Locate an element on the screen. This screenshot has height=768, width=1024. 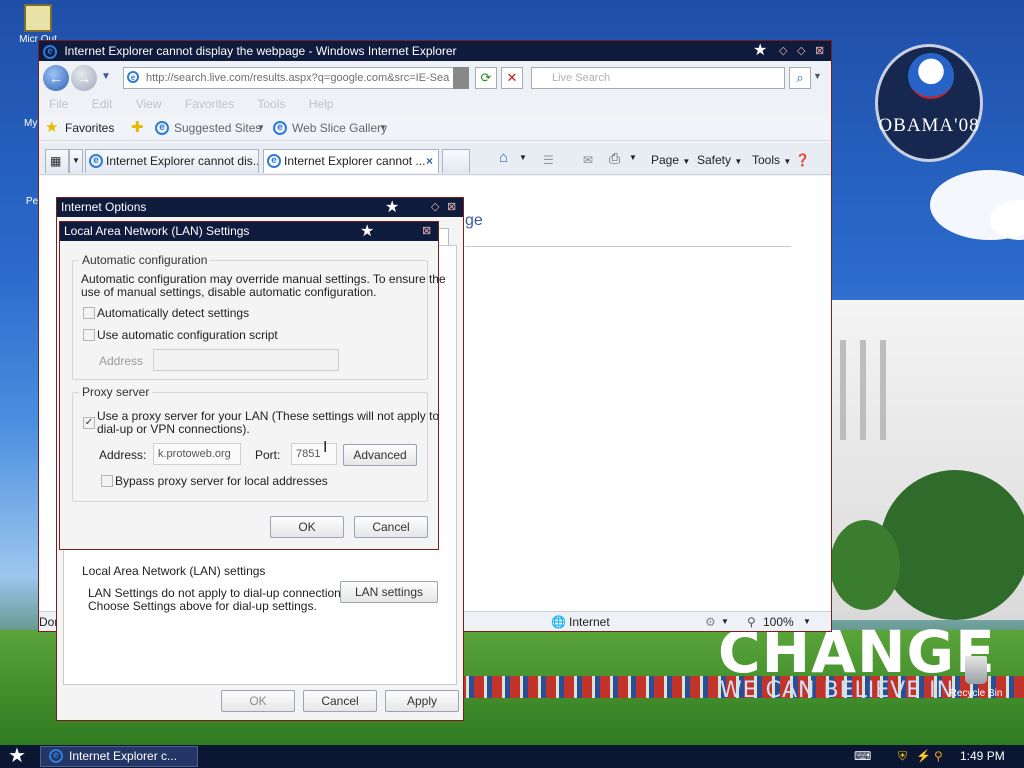
menu-view: View is located at coordinates (149, 104).